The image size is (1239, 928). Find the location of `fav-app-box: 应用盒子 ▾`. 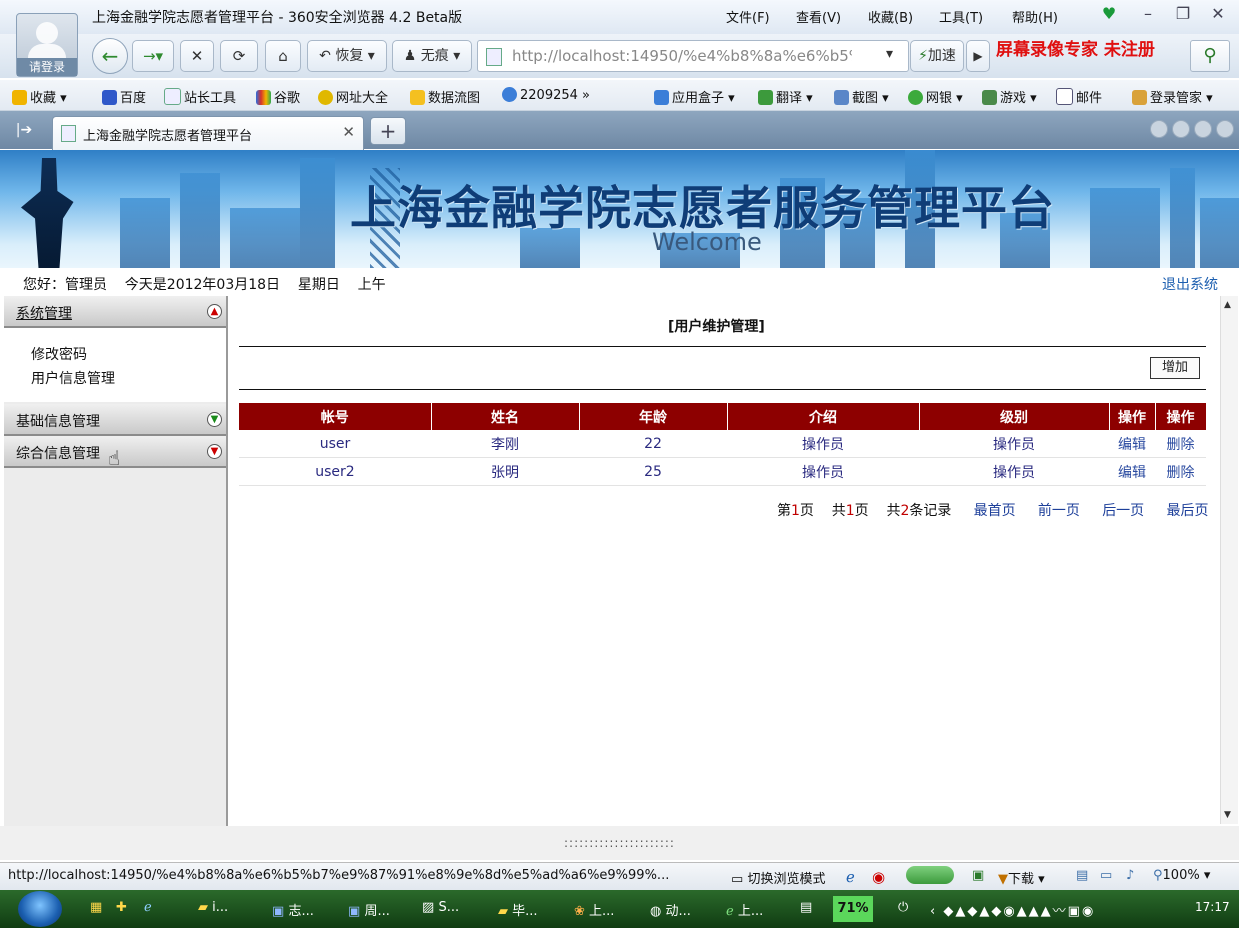

fav-app-box: 应用盒子 ▾ is located at coordinates (694, 96).